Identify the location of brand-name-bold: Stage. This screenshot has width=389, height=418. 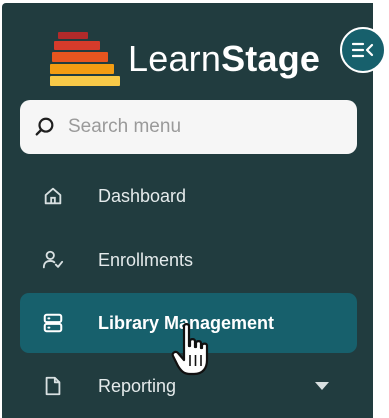
(271, 58).